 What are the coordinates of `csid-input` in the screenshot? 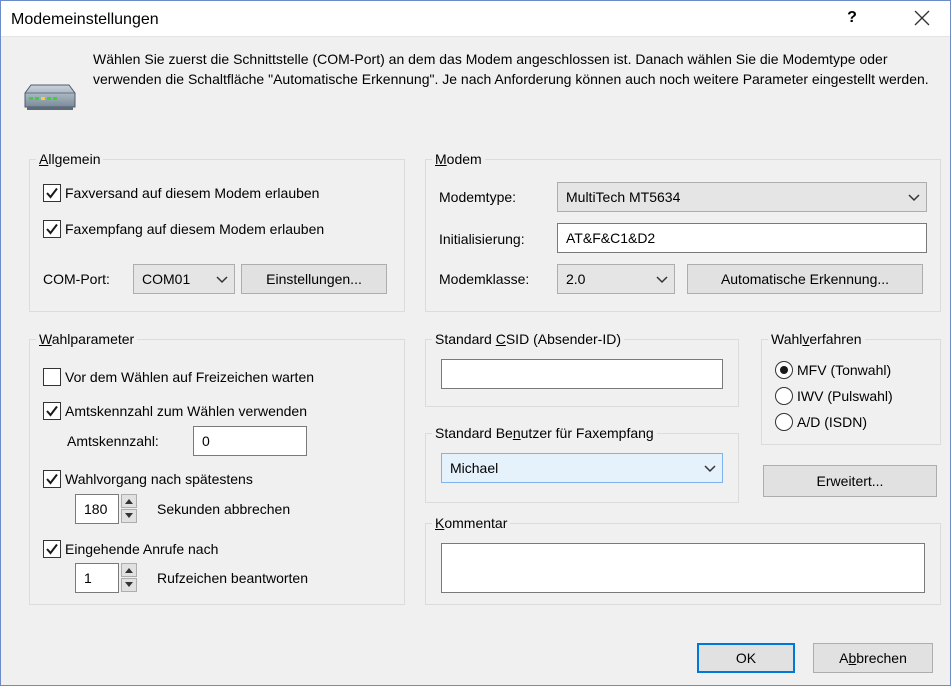 It's located at (582, 374).